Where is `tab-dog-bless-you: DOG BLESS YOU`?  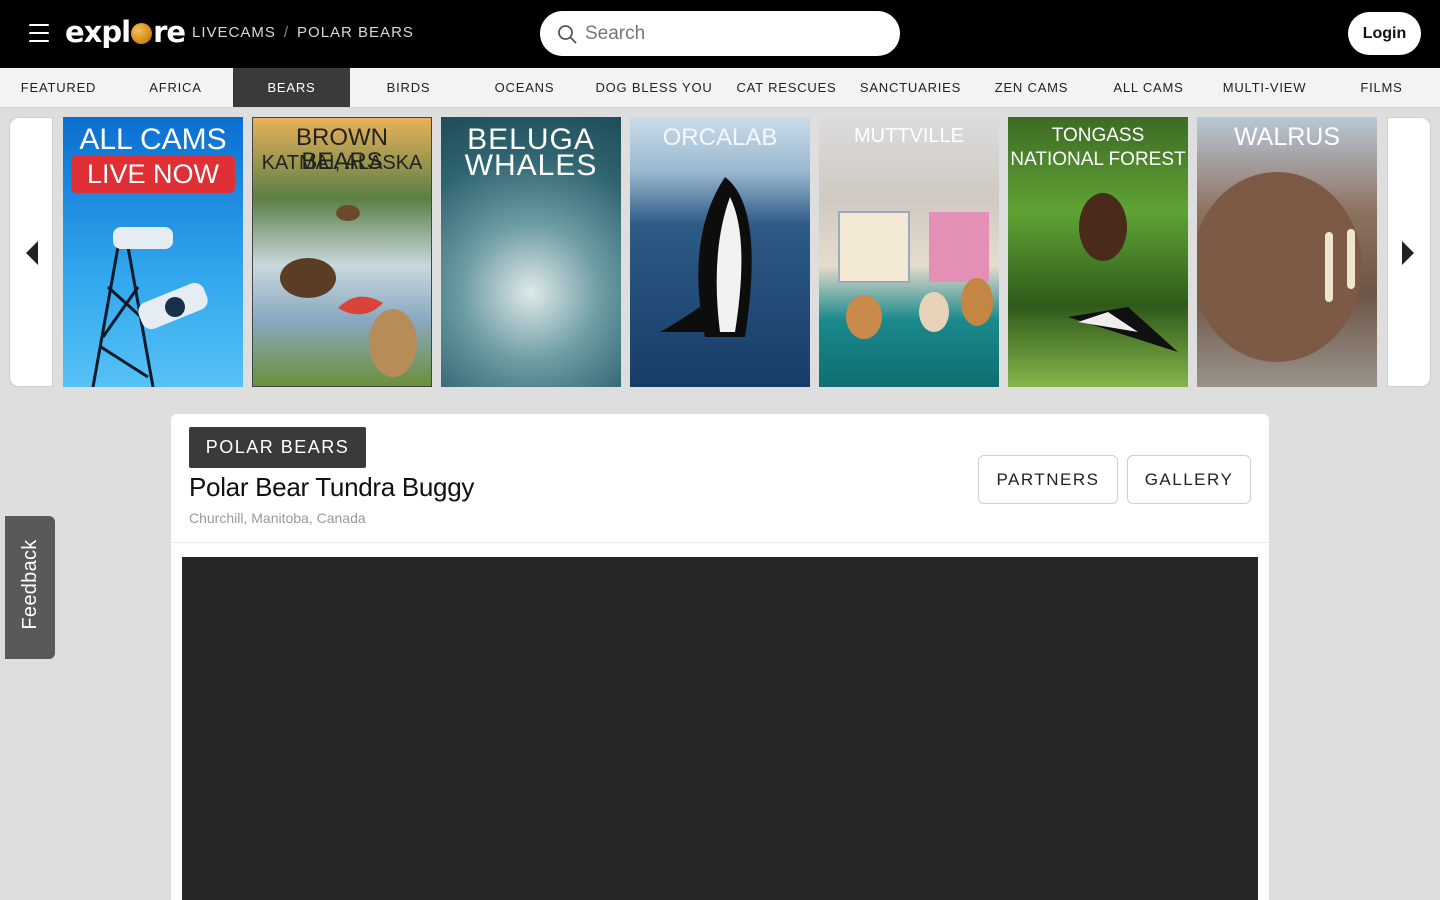 tab-dog-bless-you: DOG BLESS YOU is located at coordinates (654, 87).